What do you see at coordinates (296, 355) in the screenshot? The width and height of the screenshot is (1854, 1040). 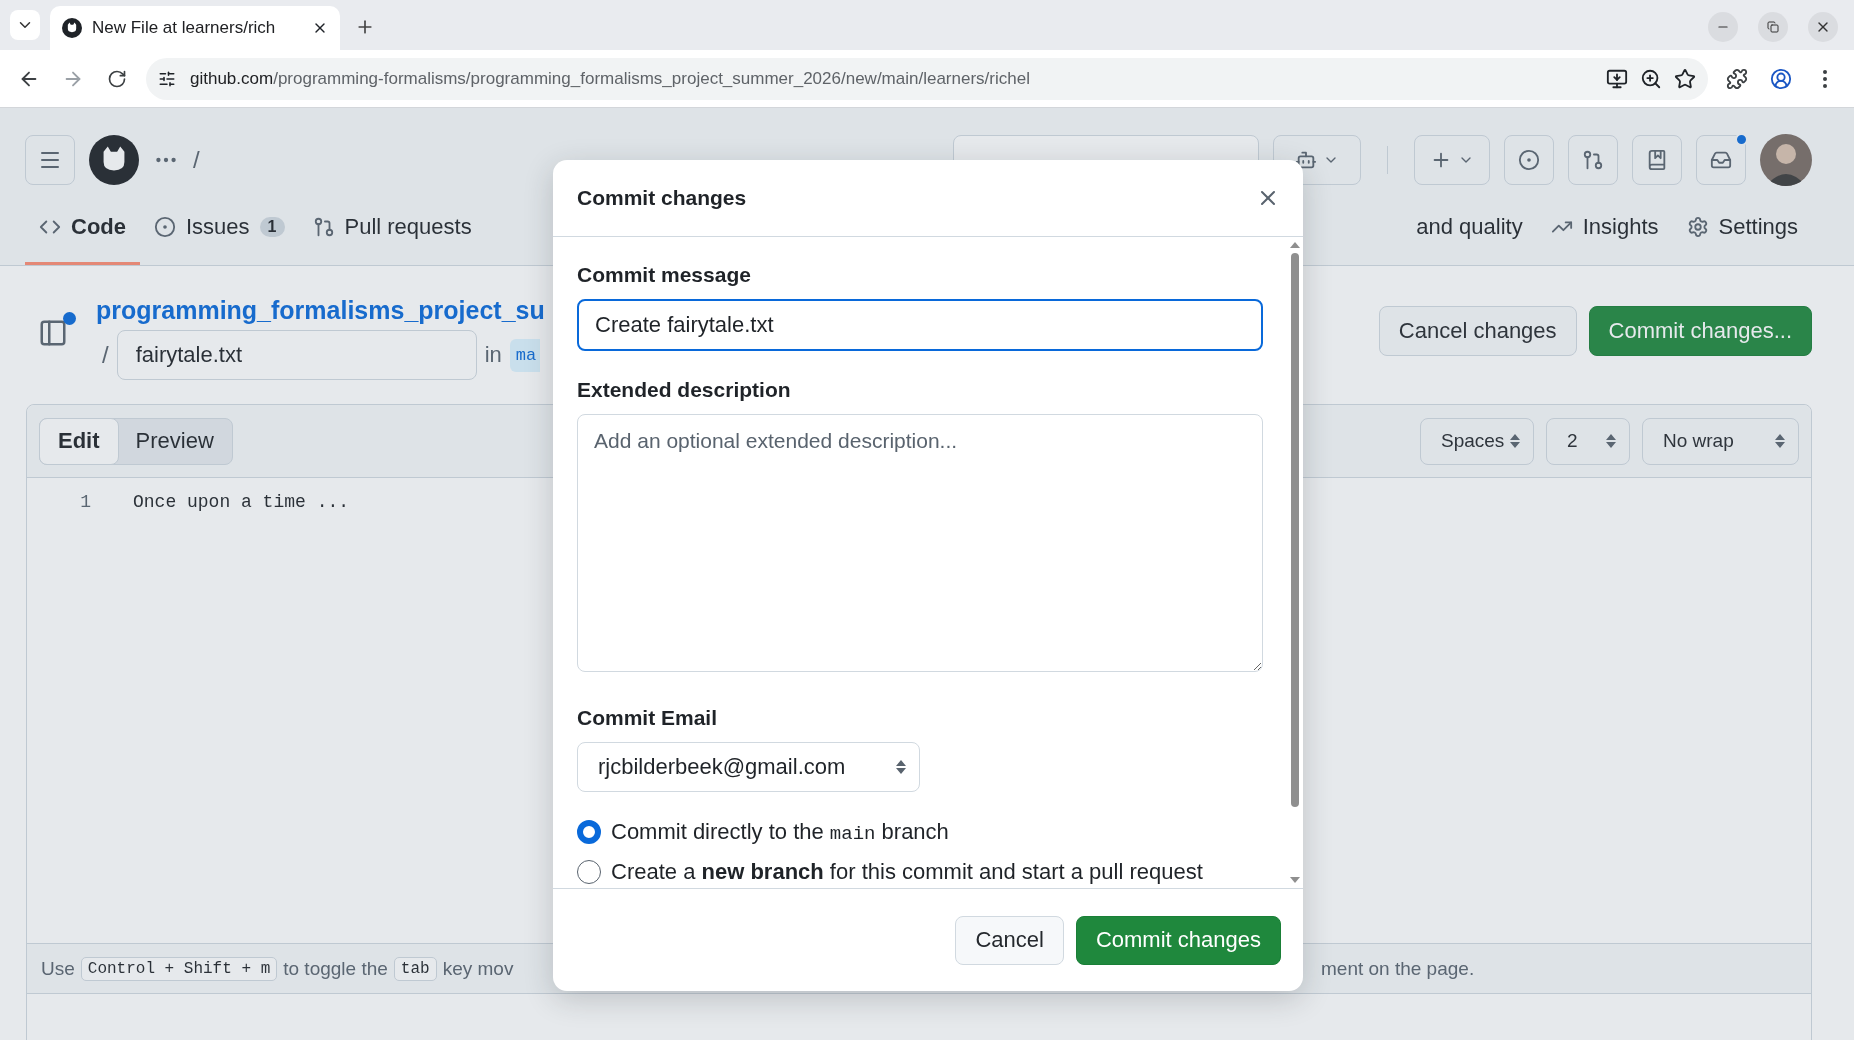 I see `file-name-field: fairytale.txt` at bounding box center [296, 355].